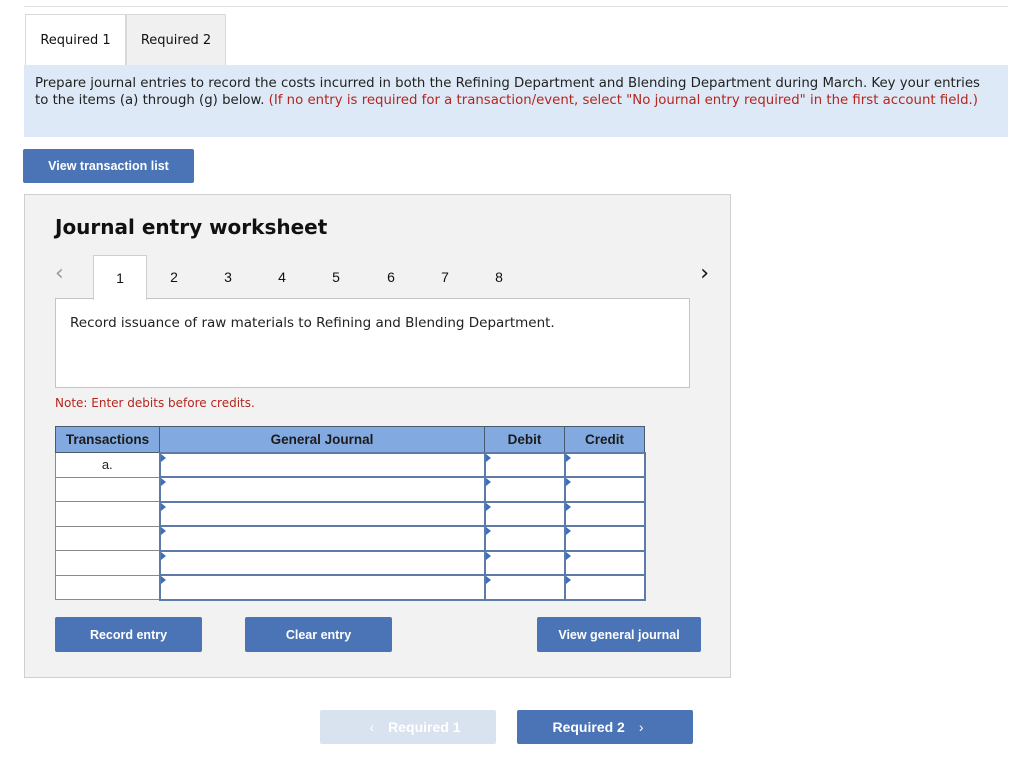 This screenshot has width=1024, height=771. Describe the element at coordinates (336, 277) in the screenshot. I see `page-5: 5` at that location.